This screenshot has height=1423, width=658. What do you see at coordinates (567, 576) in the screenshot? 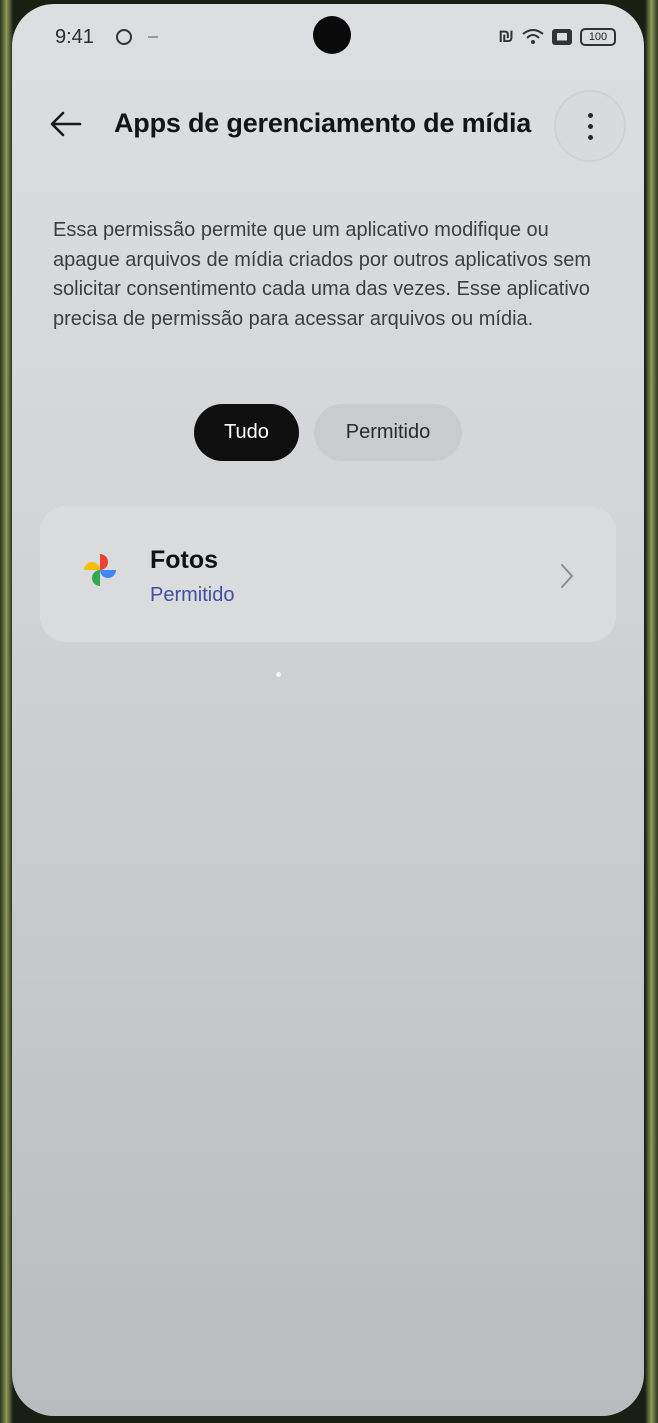
I see `chevron-right-icon` at bounding box center [567, 576].